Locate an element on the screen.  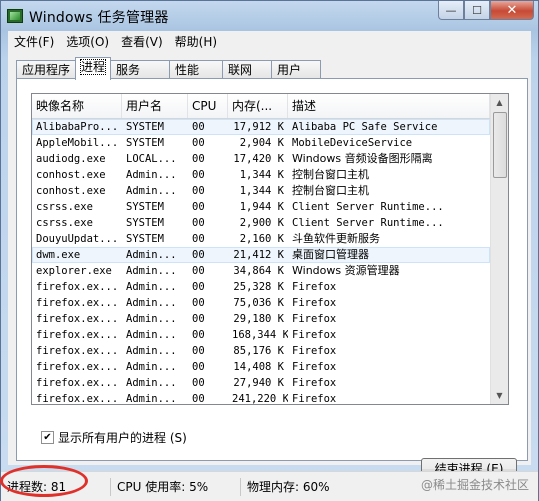
show-all-users-option: ✔ 显示所有用户的进程 (S) is located at coordinates (114, 437).